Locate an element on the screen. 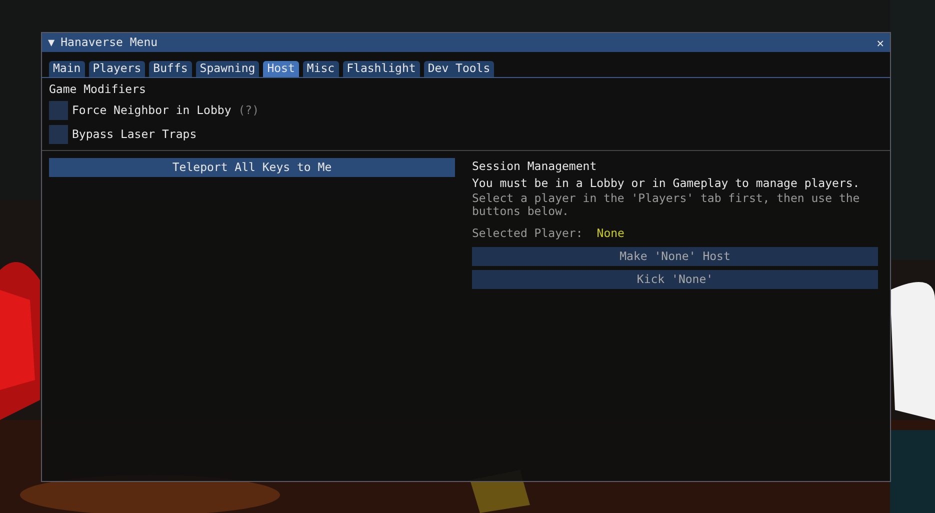  section-heading: Session Management is located at coordinates (535, 166).